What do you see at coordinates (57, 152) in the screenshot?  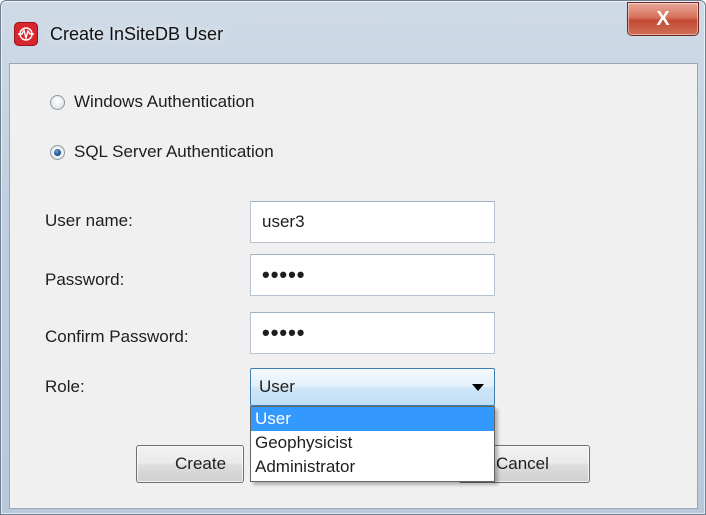 I see `sql-auth-radio` at bounding box center [57, 152].